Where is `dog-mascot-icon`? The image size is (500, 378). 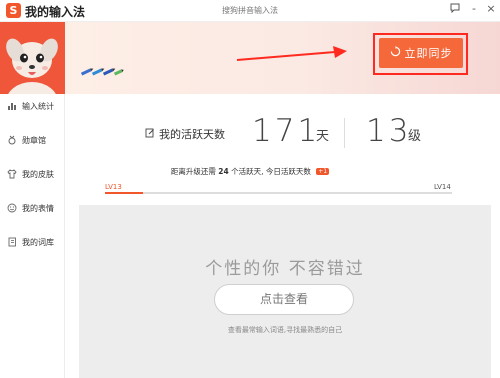 dog-mascot-icon is located at coordinates (32, 66).